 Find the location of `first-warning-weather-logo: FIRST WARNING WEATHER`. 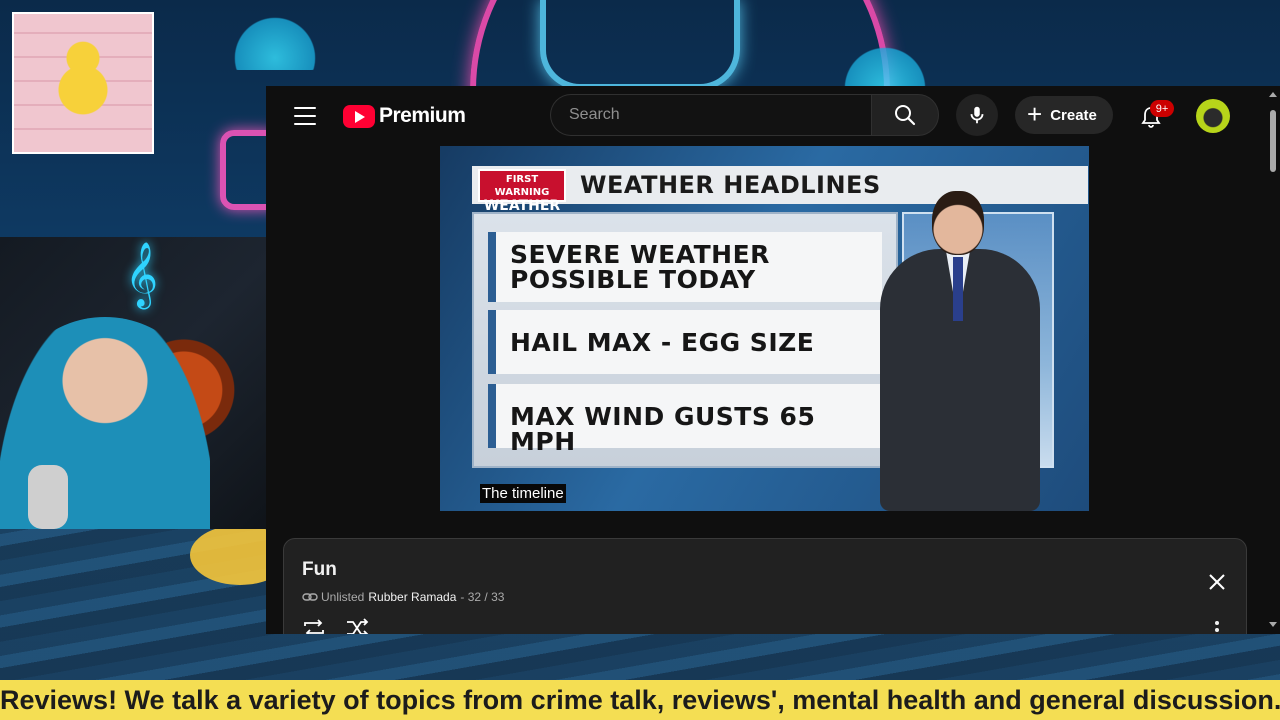

first-warning-weather-logo: FIRST WARNING WEATHER is located at coordinates (522, 191).